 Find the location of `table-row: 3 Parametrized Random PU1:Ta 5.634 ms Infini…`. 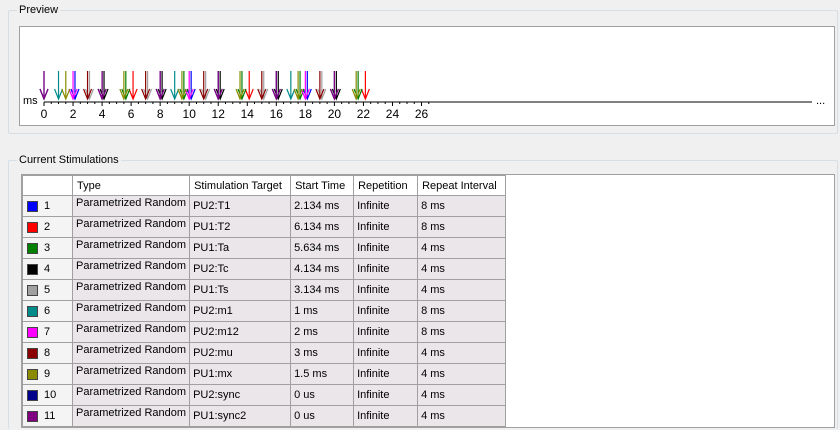

table-row: 3 Parametrized Random PU1:Ta 5.634 ms Infini… is located at coordinates (264, 248).